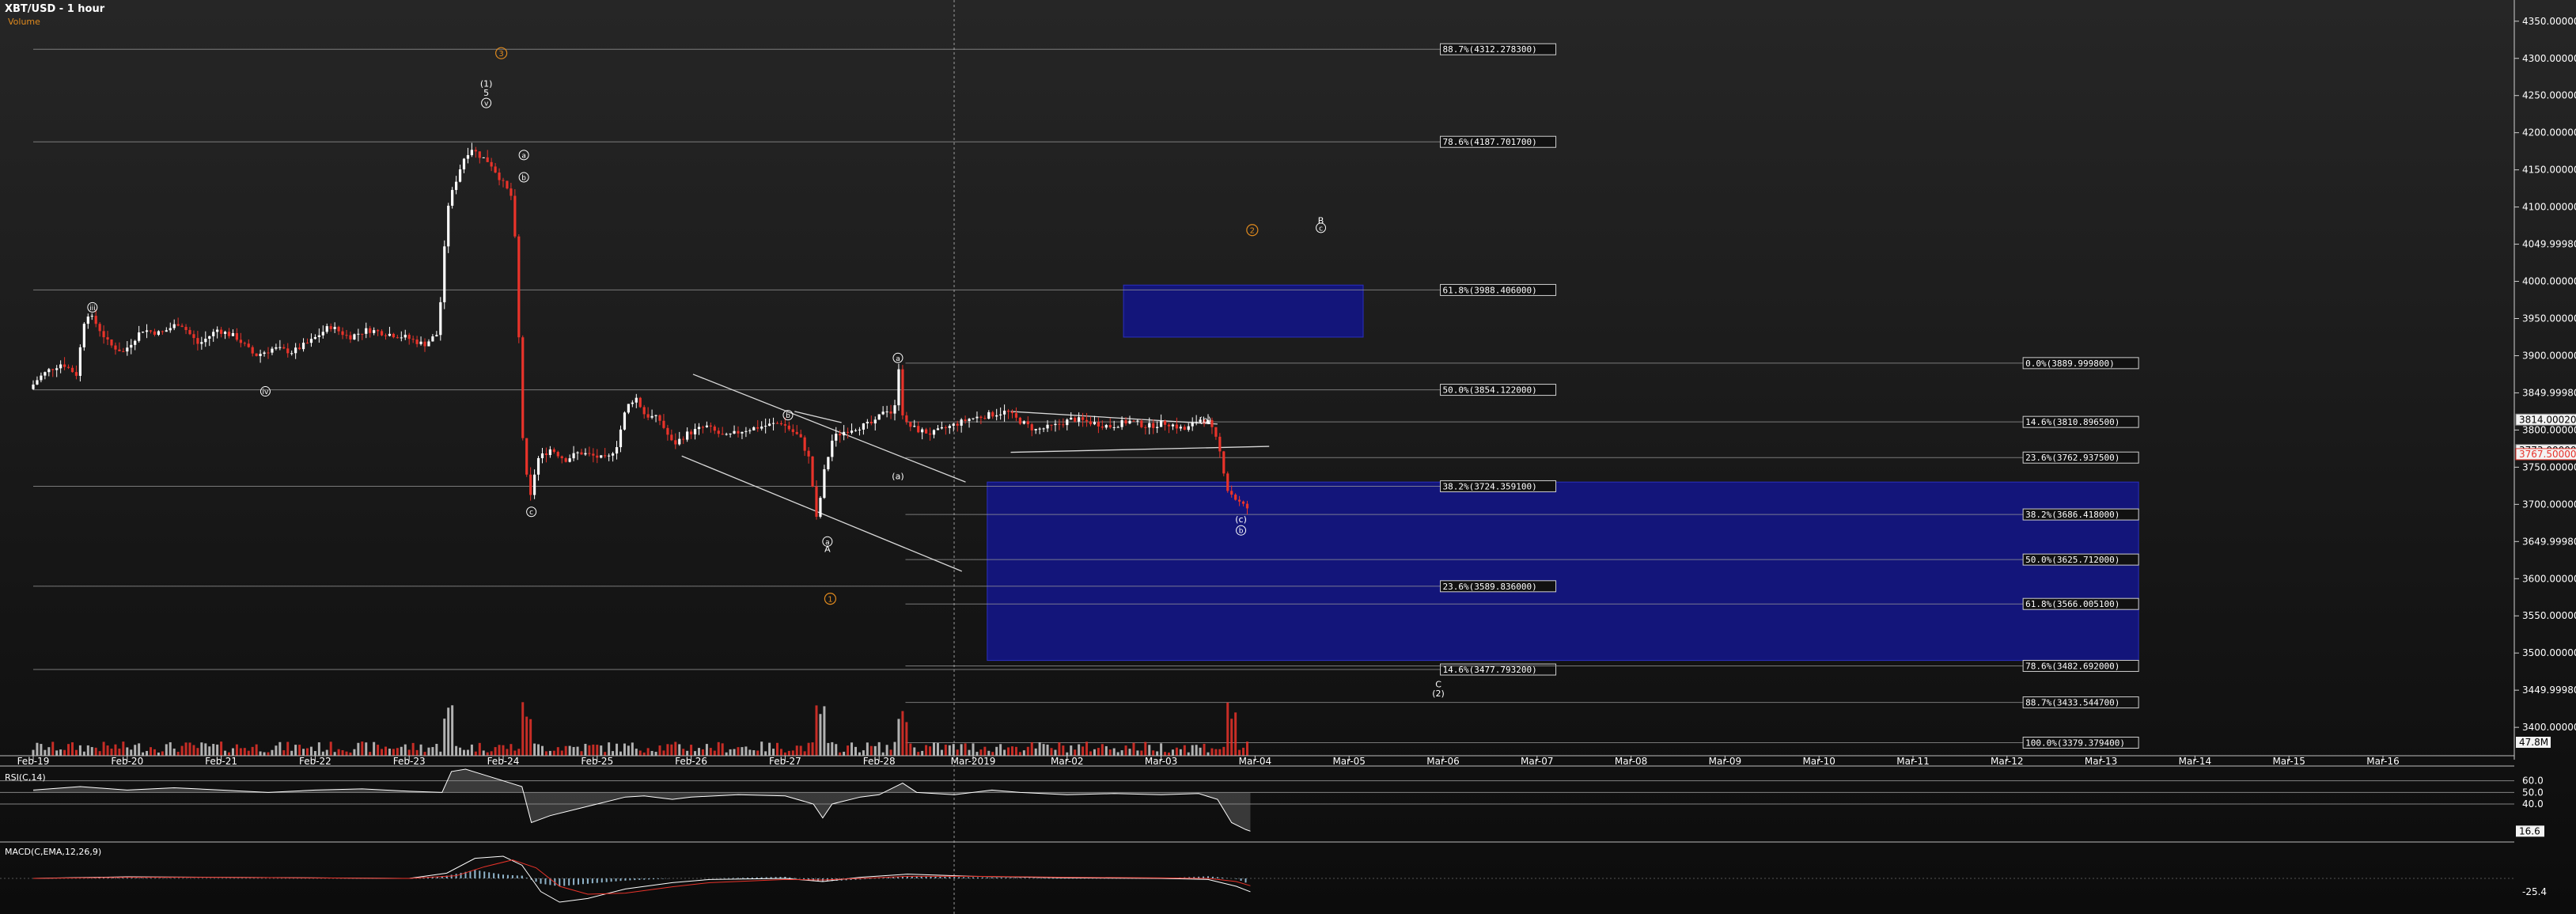 The width and height of the screenshot is (2576, 914). What do you see at coordinates (1490, 290) in the screenshot?
I see `fib-tag-label-2: 61.8%(3988.406000)` at bounding box center [1490, 290].